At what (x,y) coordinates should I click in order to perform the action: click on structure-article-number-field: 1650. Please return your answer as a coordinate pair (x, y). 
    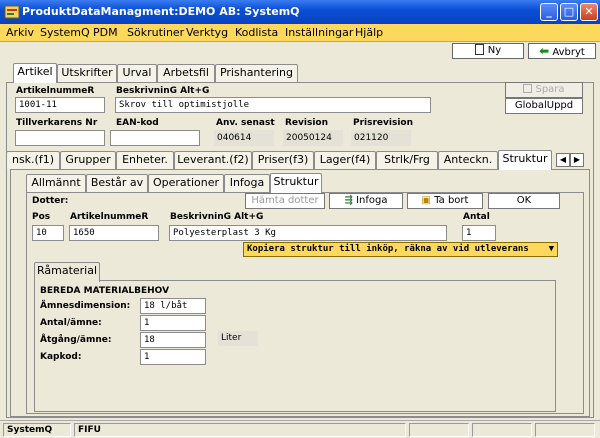
    Looking at the image, I should click on (114, 233).